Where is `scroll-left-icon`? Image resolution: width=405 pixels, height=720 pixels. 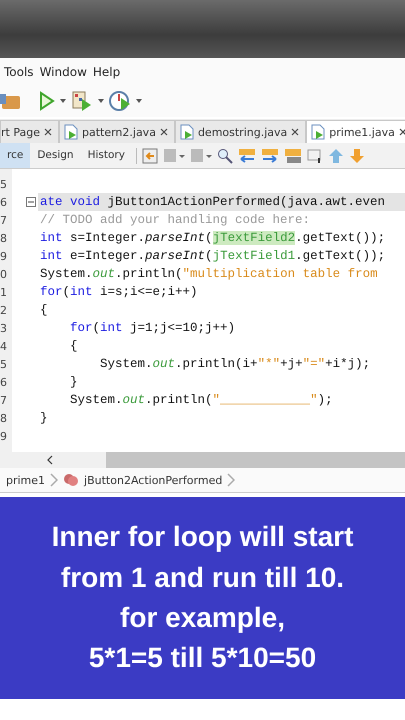
scroll-left-icon is located at coordinates (50, 460).